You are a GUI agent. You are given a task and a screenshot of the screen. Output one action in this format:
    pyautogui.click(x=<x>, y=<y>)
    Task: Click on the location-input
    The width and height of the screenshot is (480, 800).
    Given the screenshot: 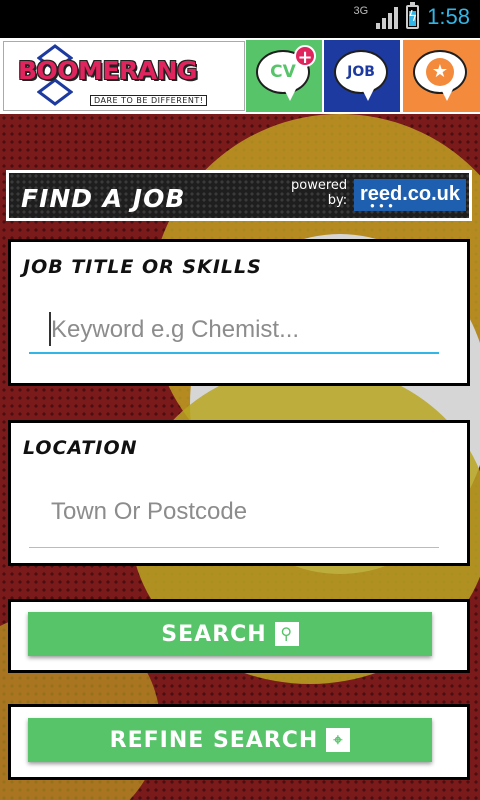 What is the action you would take?
    pyautogui.click(x=234, y=512)
    